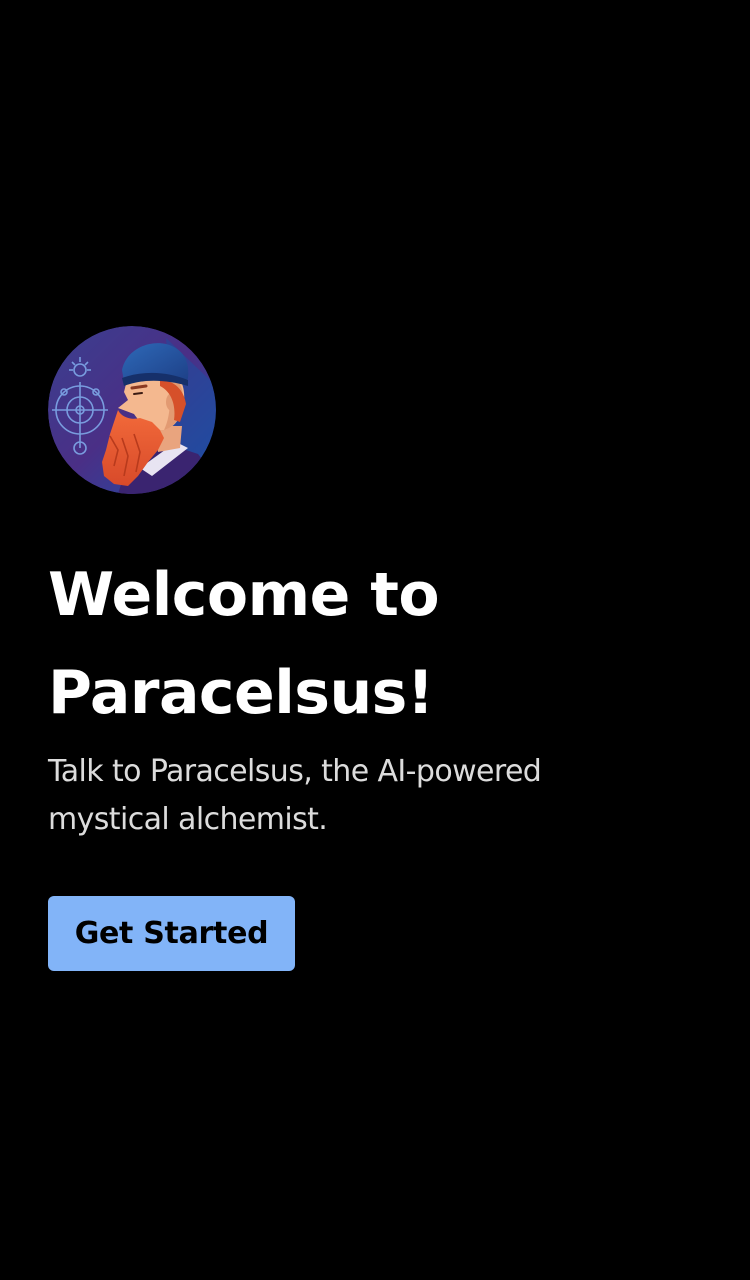 Image resolution: width=750 pixels, height=1280 pixels. I want to click on welcome-title: Welcome to Paracelsus!, so click(358, 644).